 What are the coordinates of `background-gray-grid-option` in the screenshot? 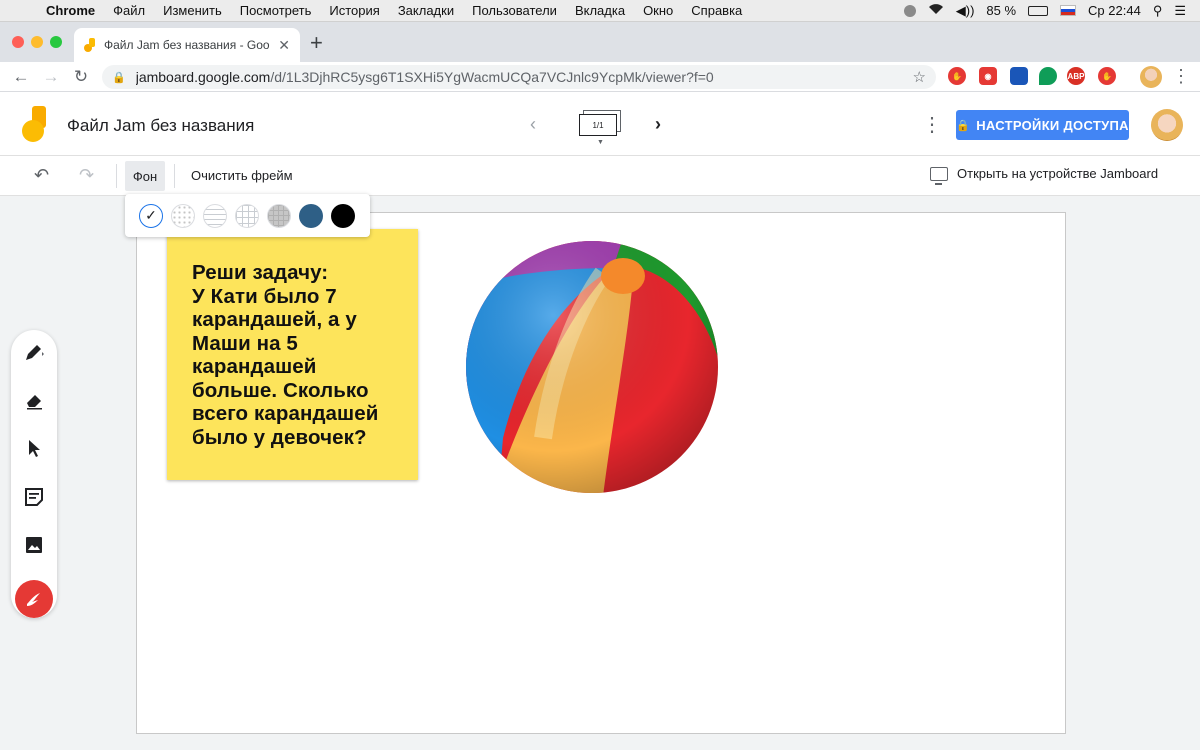 It's located at (279, 215).